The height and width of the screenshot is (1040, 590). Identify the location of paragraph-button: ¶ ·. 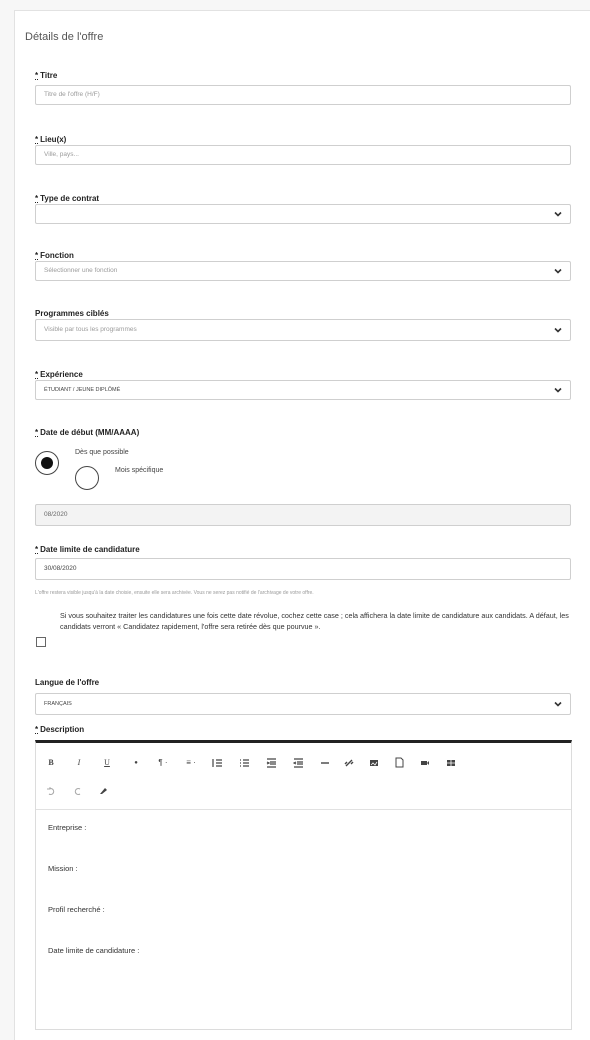
(163, 763).